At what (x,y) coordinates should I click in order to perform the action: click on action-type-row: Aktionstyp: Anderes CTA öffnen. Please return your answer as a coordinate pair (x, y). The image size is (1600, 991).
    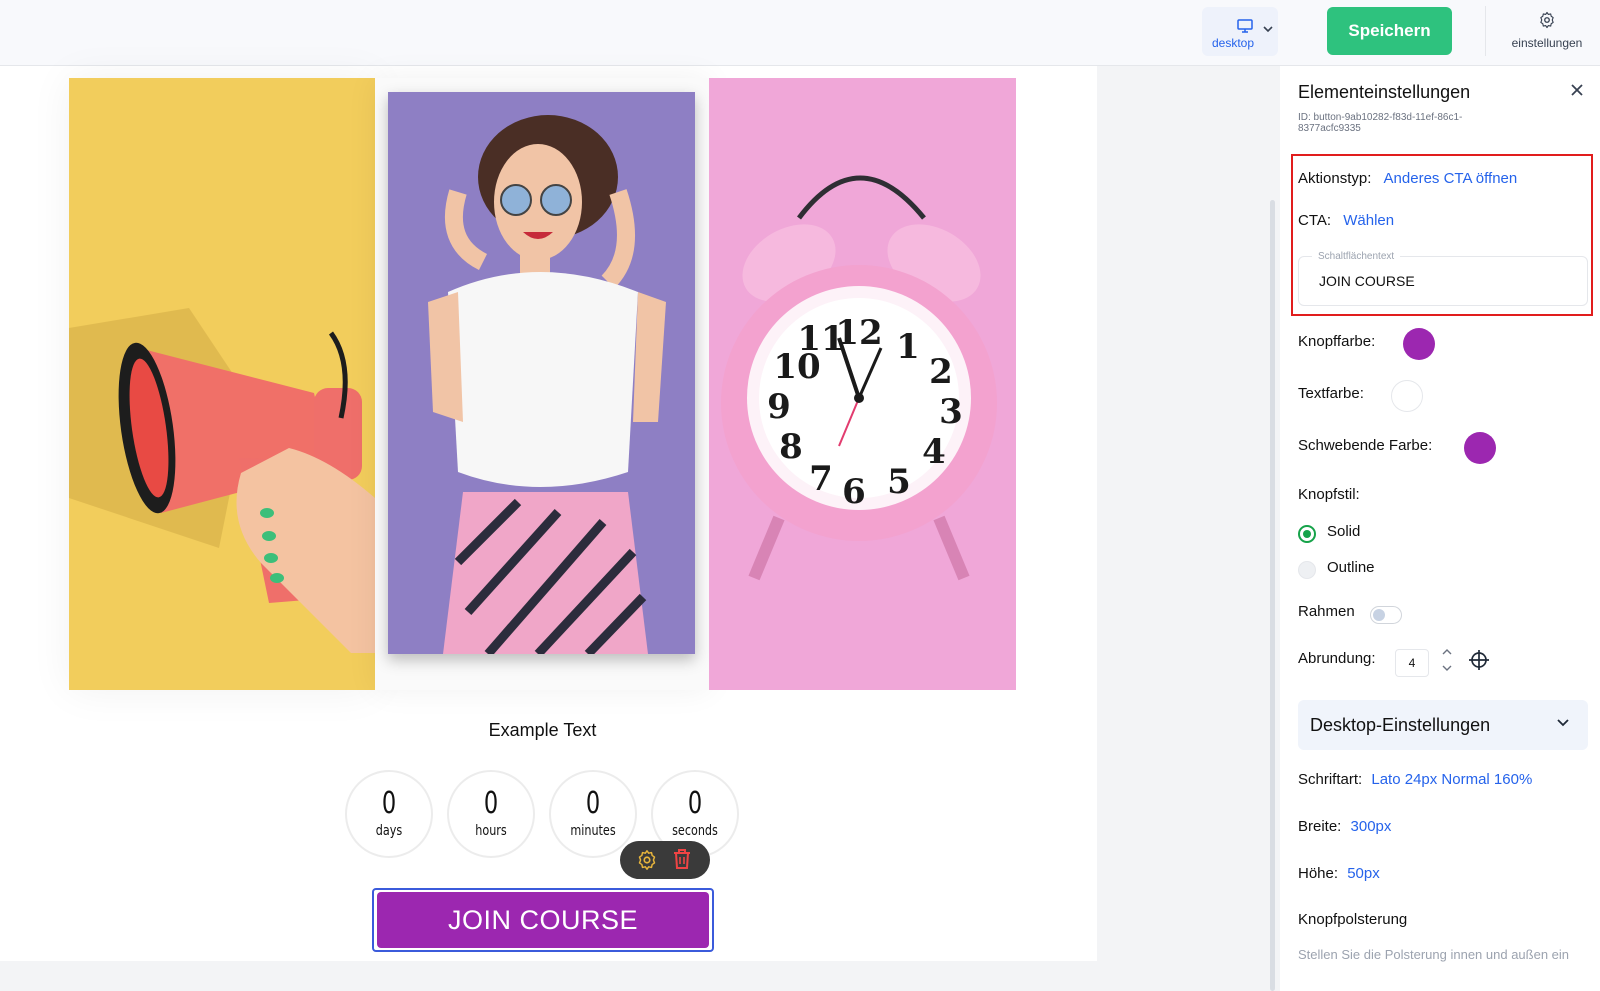
    Looking at the image, I should click on (1407, 178).